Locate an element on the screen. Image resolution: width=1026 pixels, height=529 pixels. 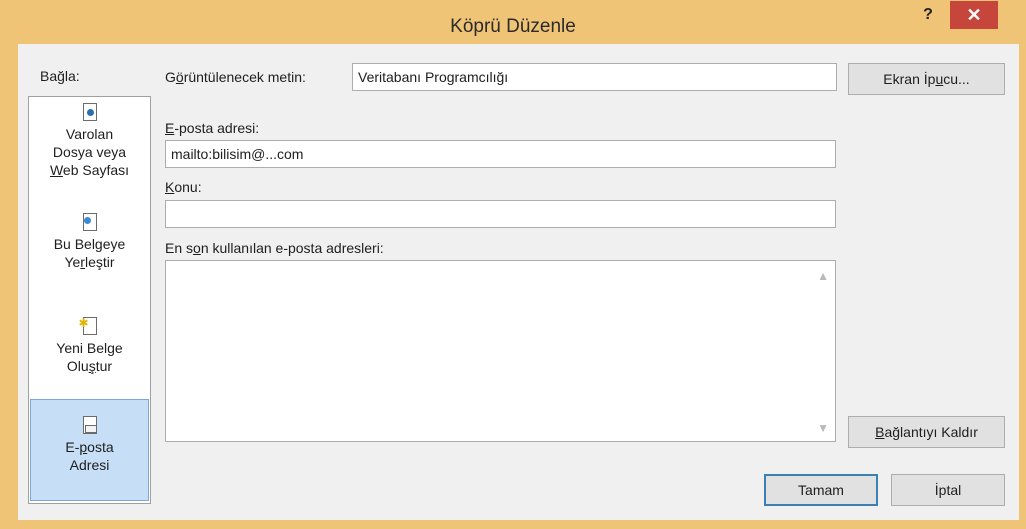
link-existing-file-line1: Varolan is located at coordinates (89, 134).